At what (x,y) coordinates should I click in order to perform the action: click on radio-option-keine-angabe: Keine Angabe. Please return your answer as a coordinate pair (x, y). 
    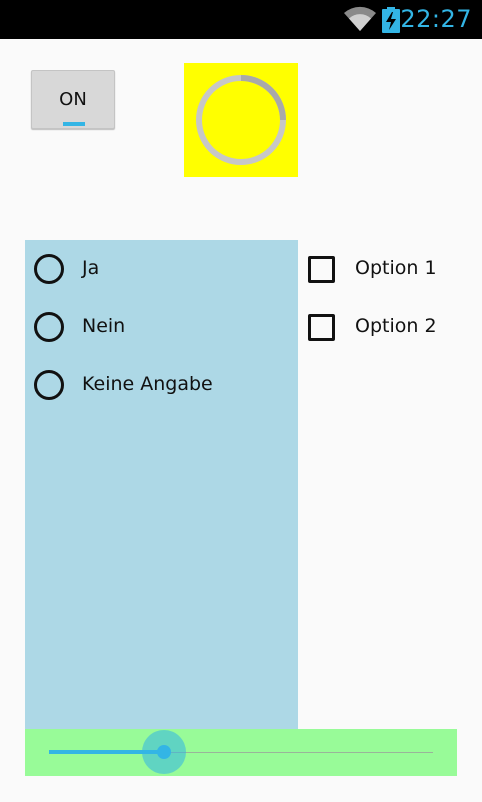
    Looking at the image, I should click on (164, 385).